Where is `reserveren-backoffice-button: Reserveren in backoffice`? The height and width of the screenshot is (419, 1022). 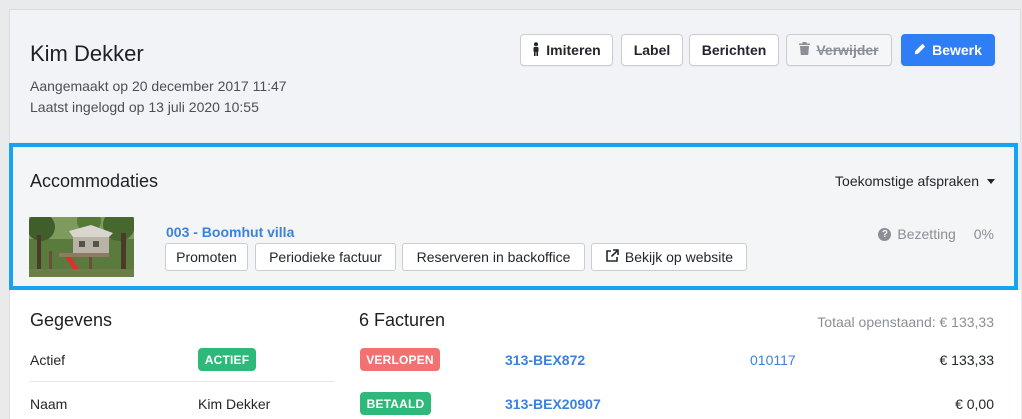
reserveren-backoffice-button: Reserveren in backoffice is located at coordinates (493, 257).